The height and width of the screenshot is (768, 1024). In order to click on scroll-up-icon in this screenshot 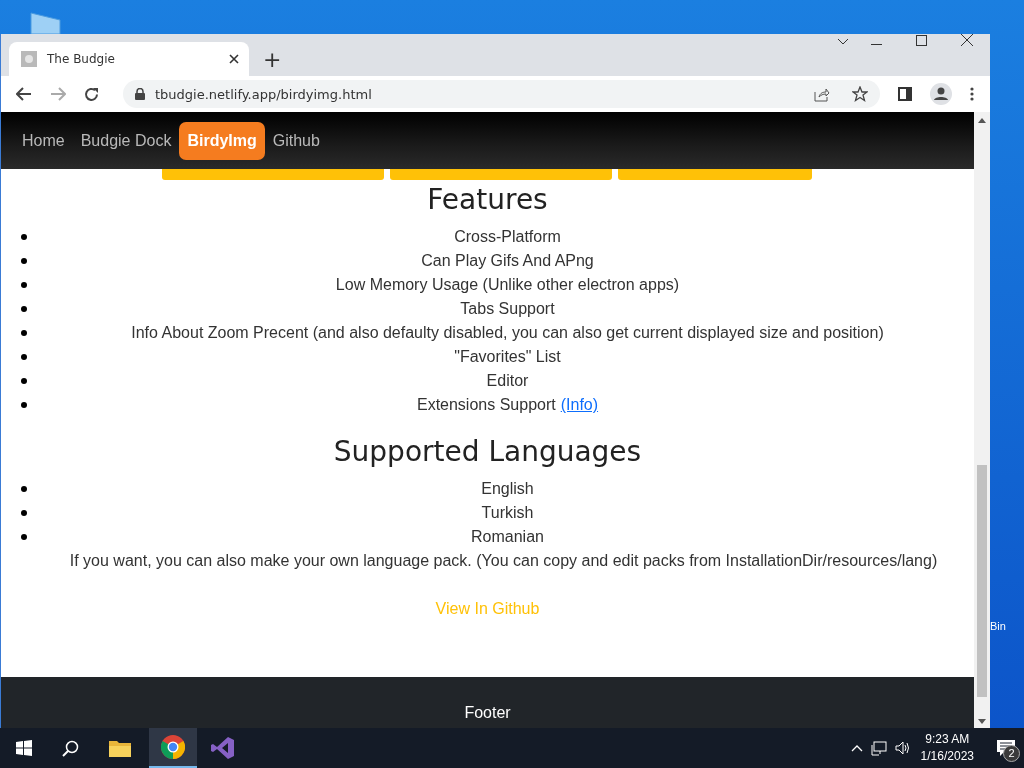, I will do `click(982, 120)`.